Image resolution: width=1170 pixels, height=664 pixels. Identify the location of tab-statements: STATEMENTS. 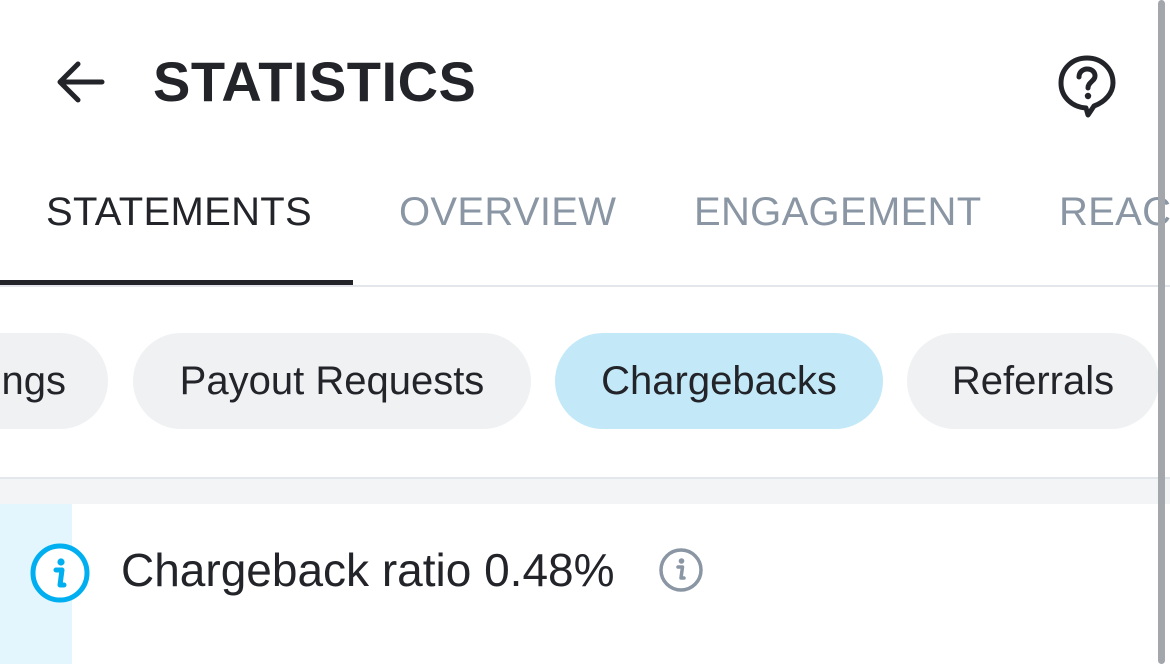
(179, 212).